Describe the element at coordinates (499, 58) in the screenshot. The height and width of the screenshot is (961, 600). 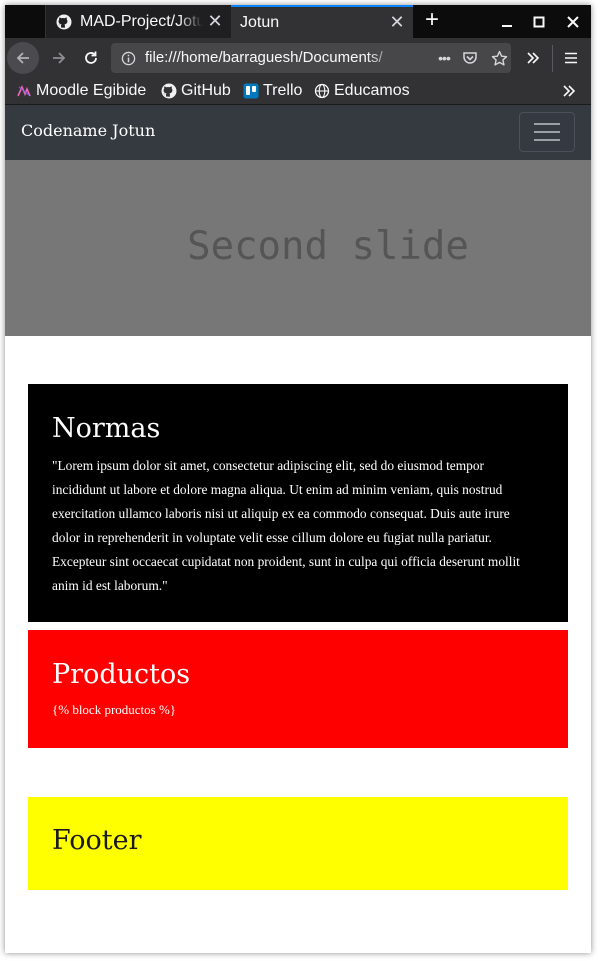
I see `bookmark-star-icon` at that location.